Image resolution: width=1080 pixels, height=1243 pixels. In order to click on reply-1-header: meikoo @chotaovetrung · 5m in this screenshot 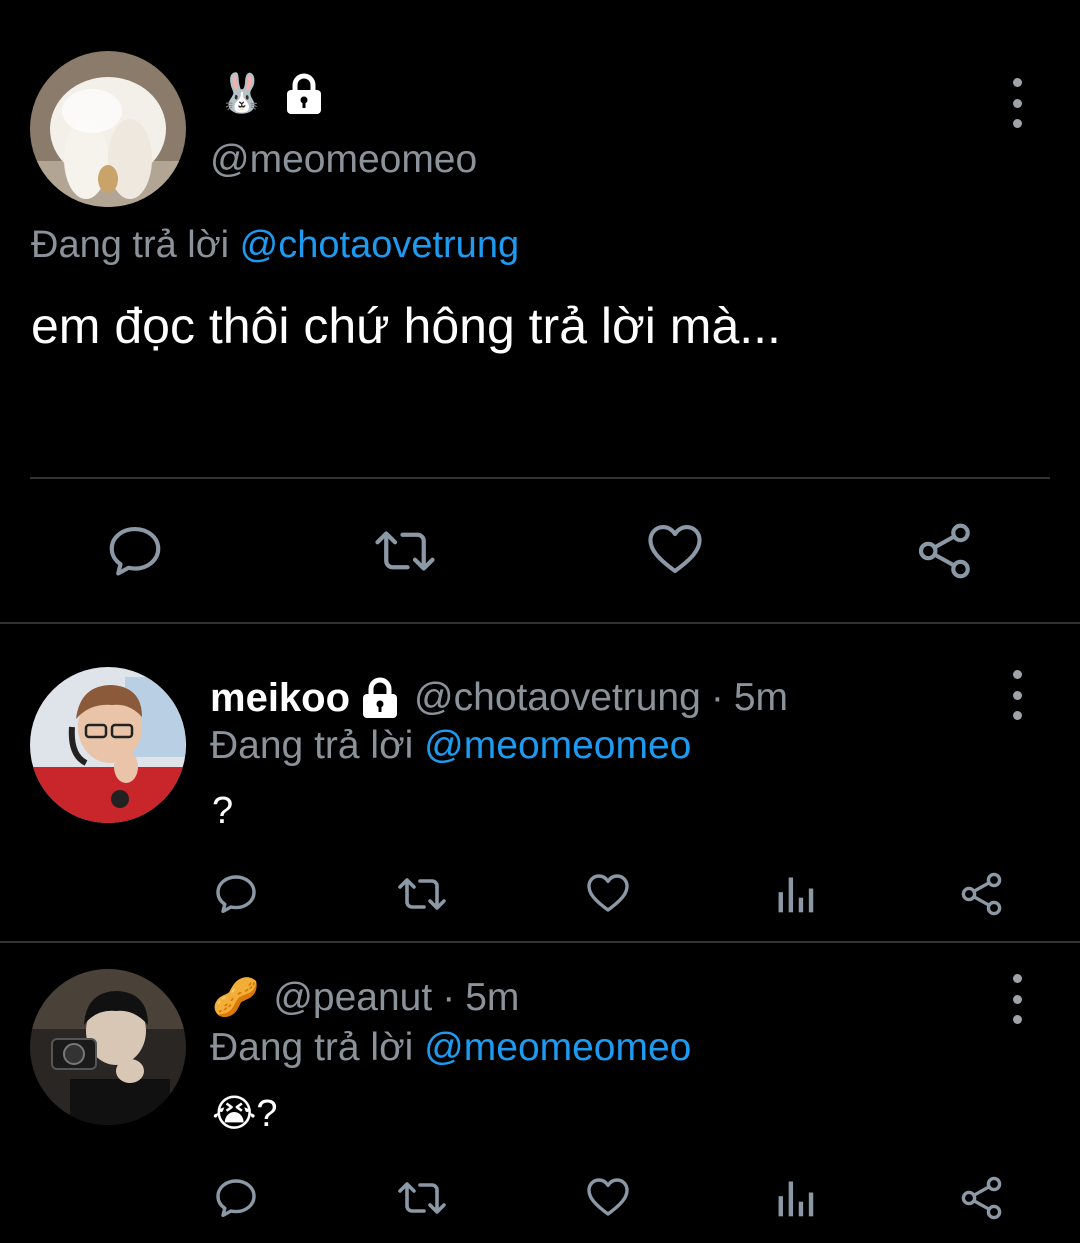, I will do `click(499, 698)`.